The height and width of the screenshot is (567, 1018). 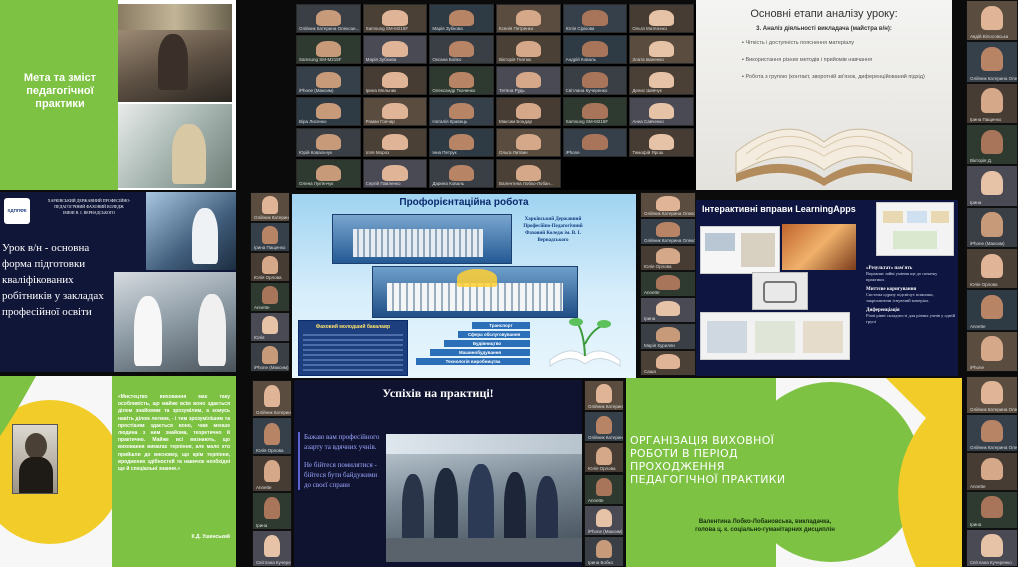 I want to click on participant-tile: Вікторія Гнатюк, so click(x=528, y=49).